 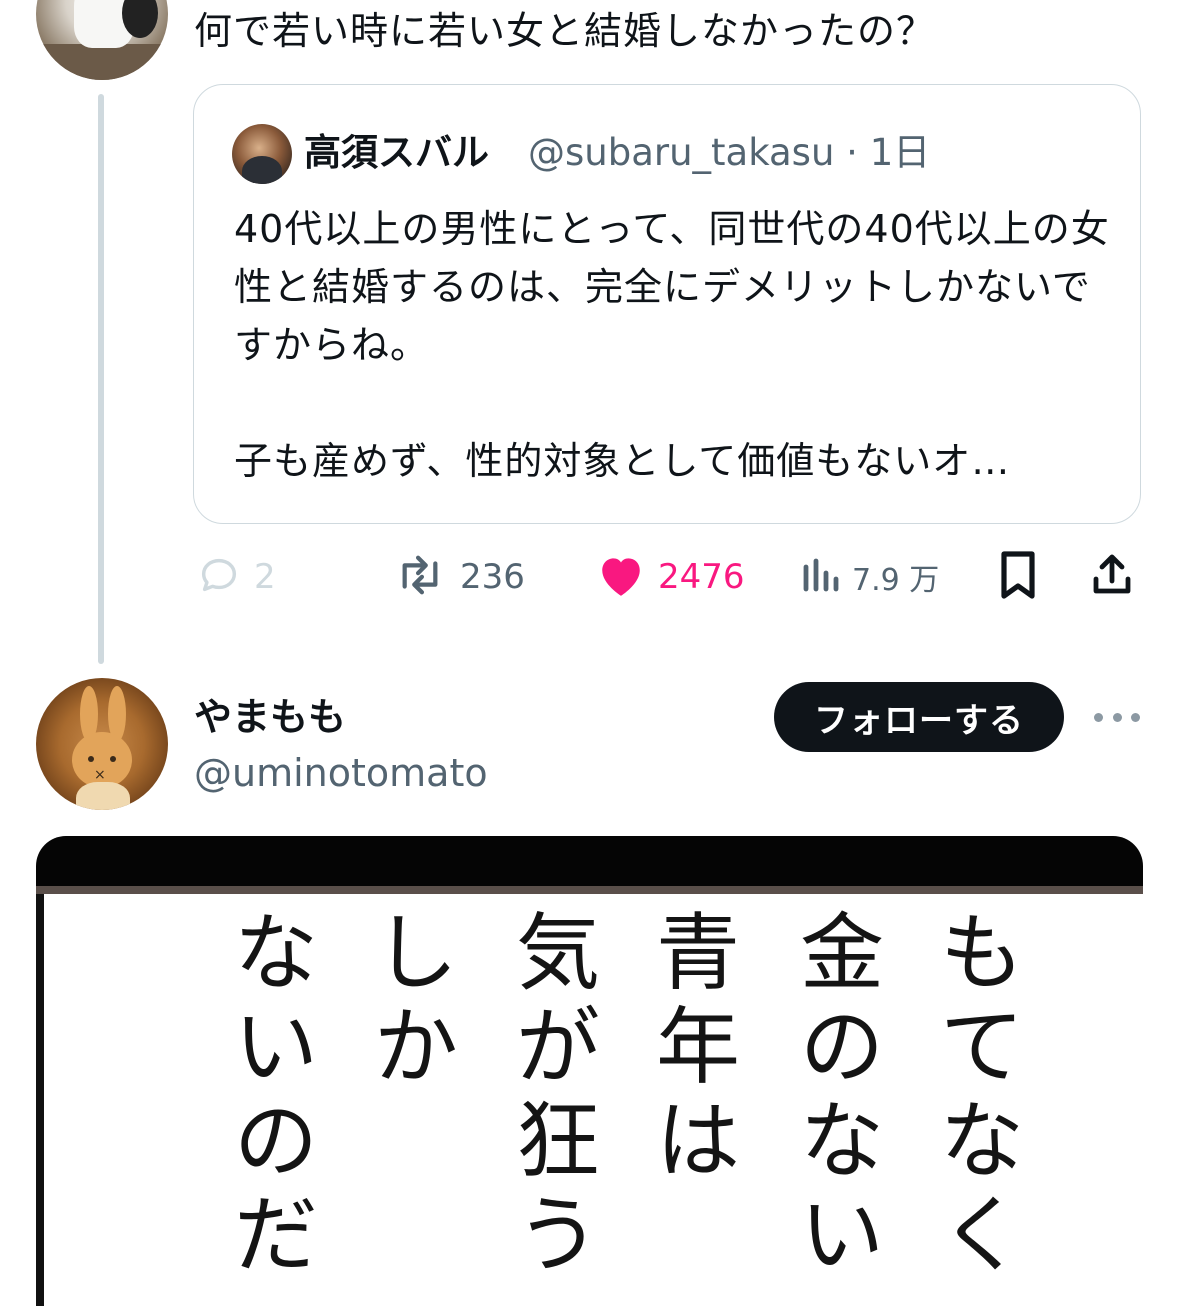 I want to click on media-text-column: 気が狂う, so click(x=557, y=1094).